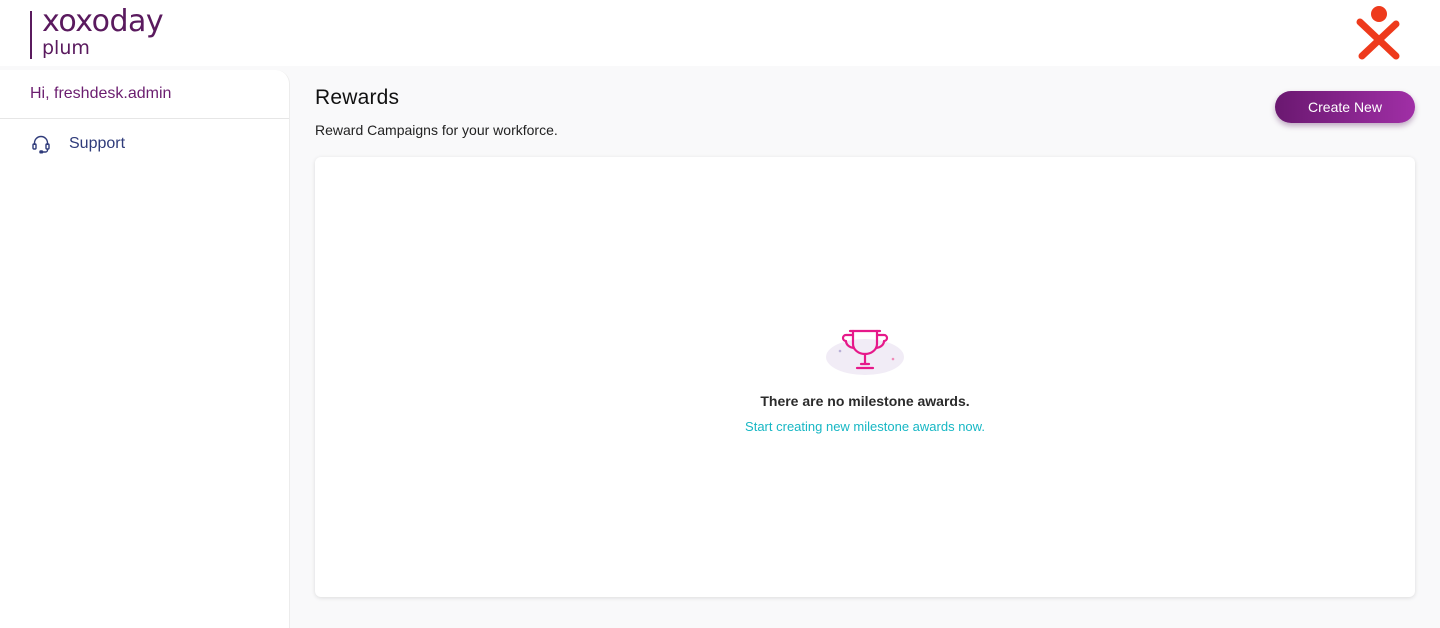  I want to click on sidebar-item-label: Support, so click(97, 143).